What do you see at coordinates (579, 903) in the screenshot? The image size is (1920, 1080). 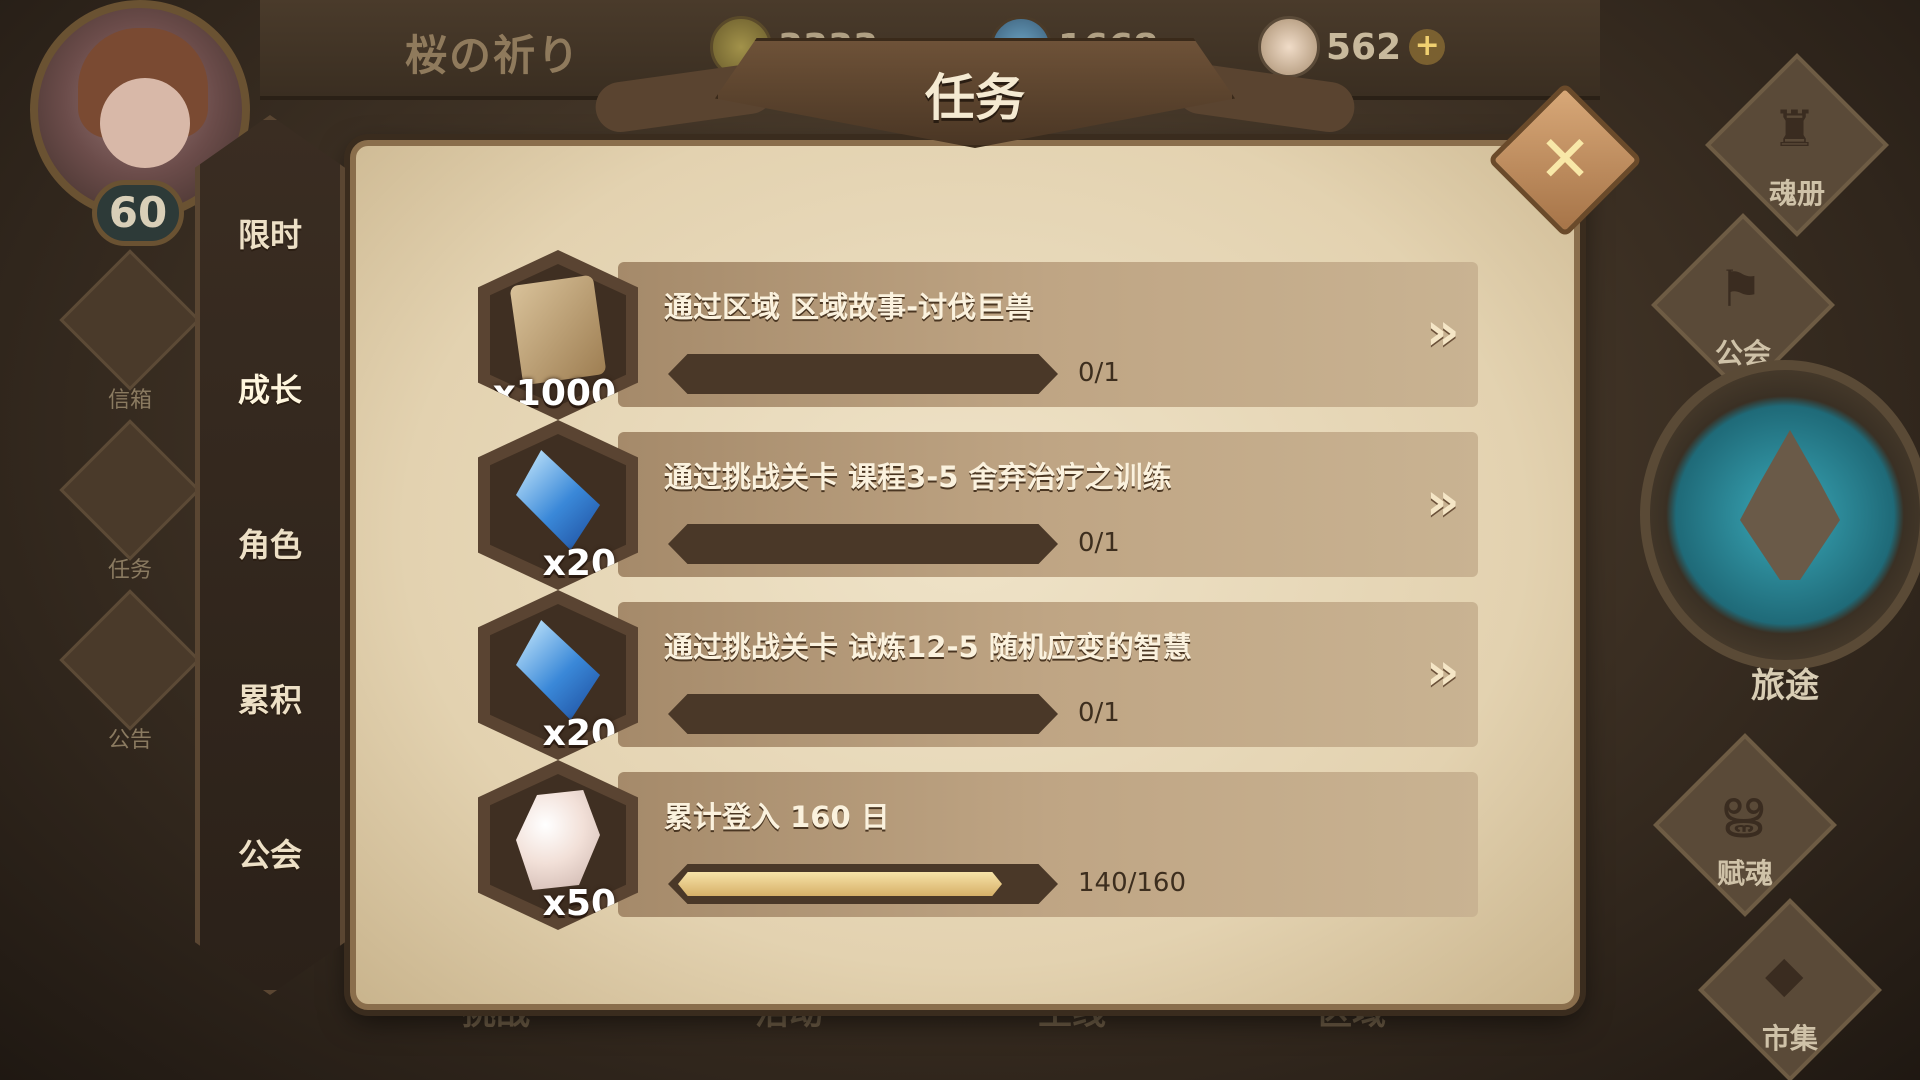 I see `reward-quantity: x50` at bounding box center [579, 903].